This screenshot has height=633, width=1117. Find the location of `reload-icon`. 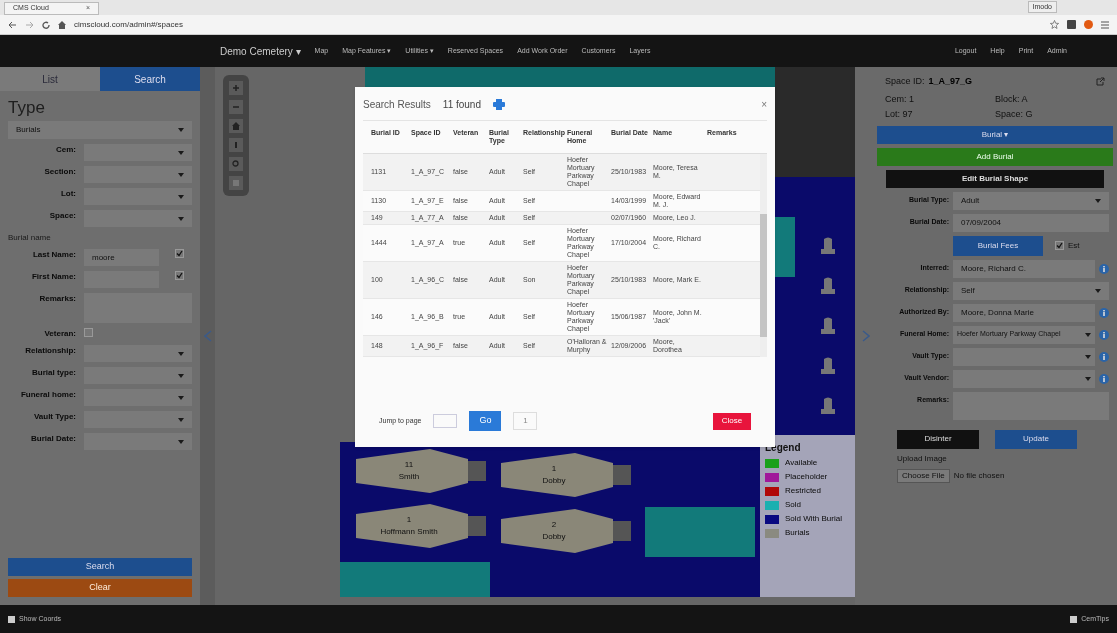

reload-icon is located at coordinates (46, 24).